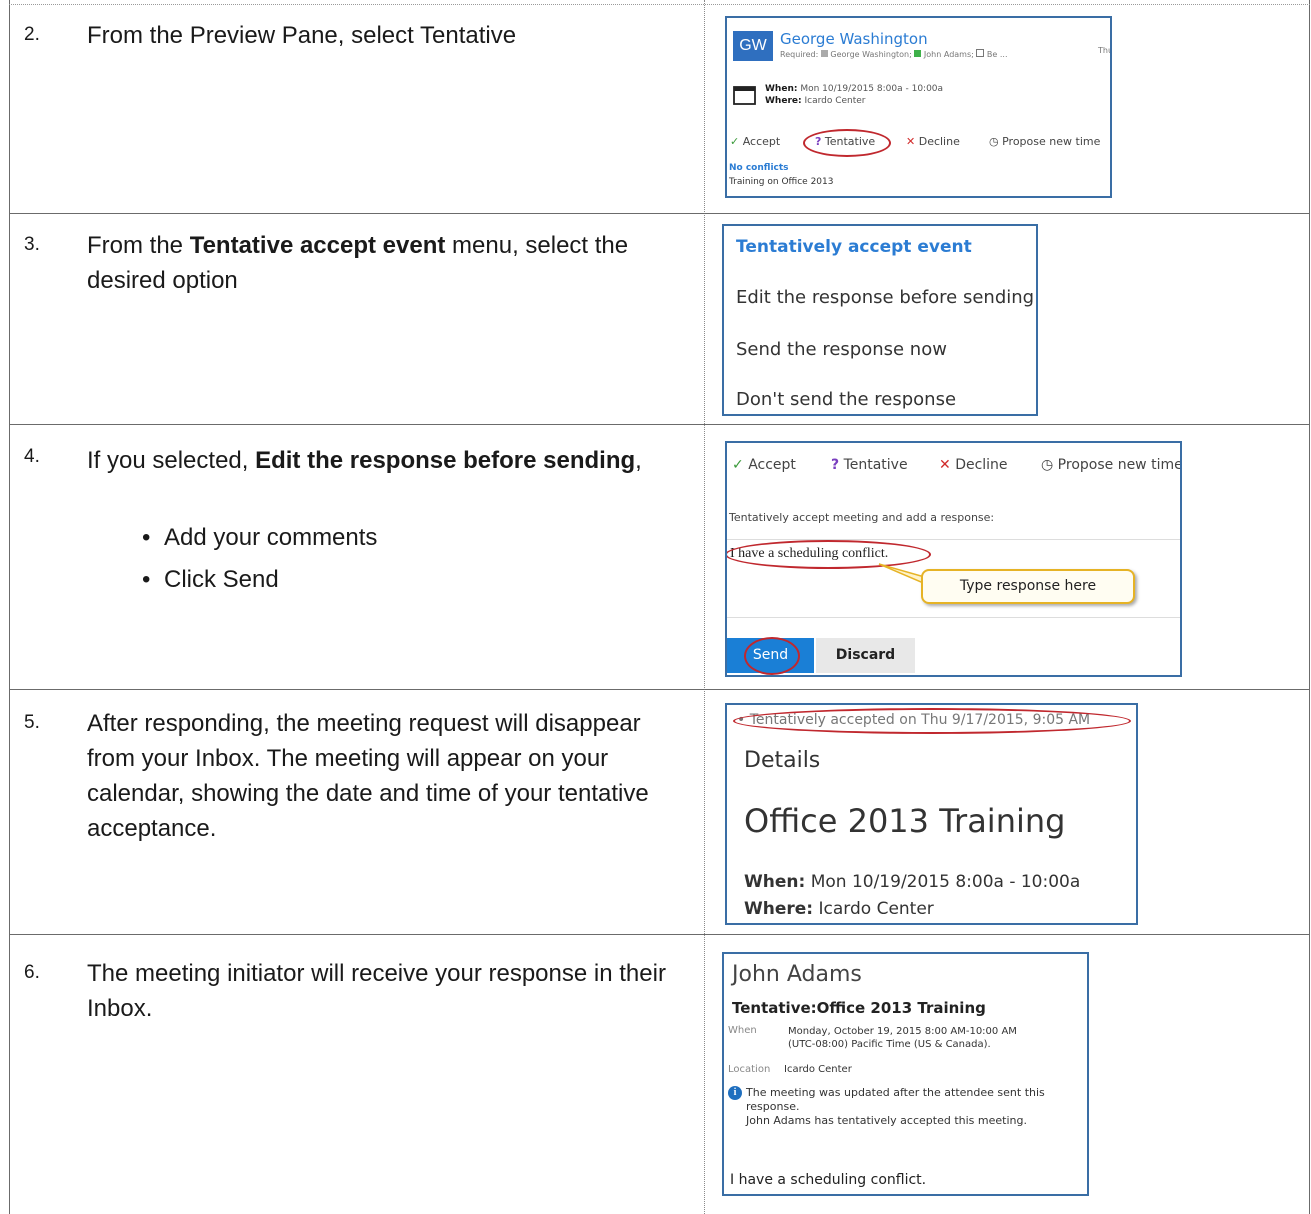 This screenshot has height=1214, width=1311. I want to click on divider, so click(953, 617).